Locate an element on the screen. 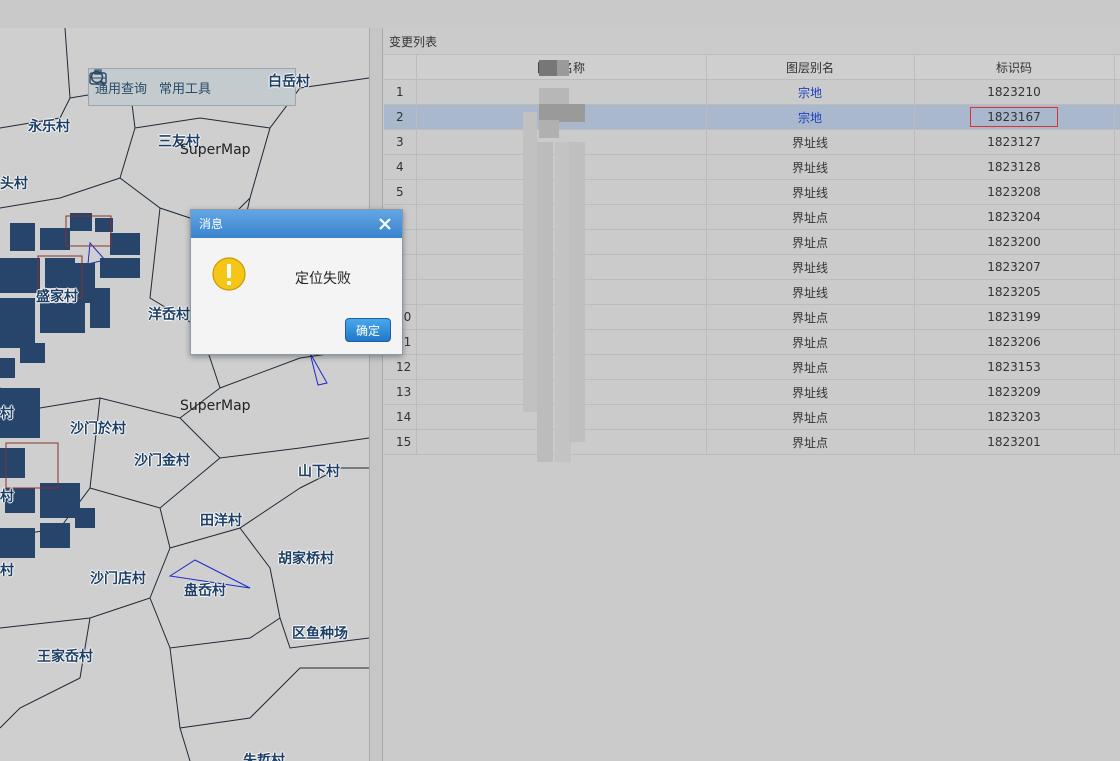  table-row: 11 界址点 1823206 is located at coordinates (752, 342).